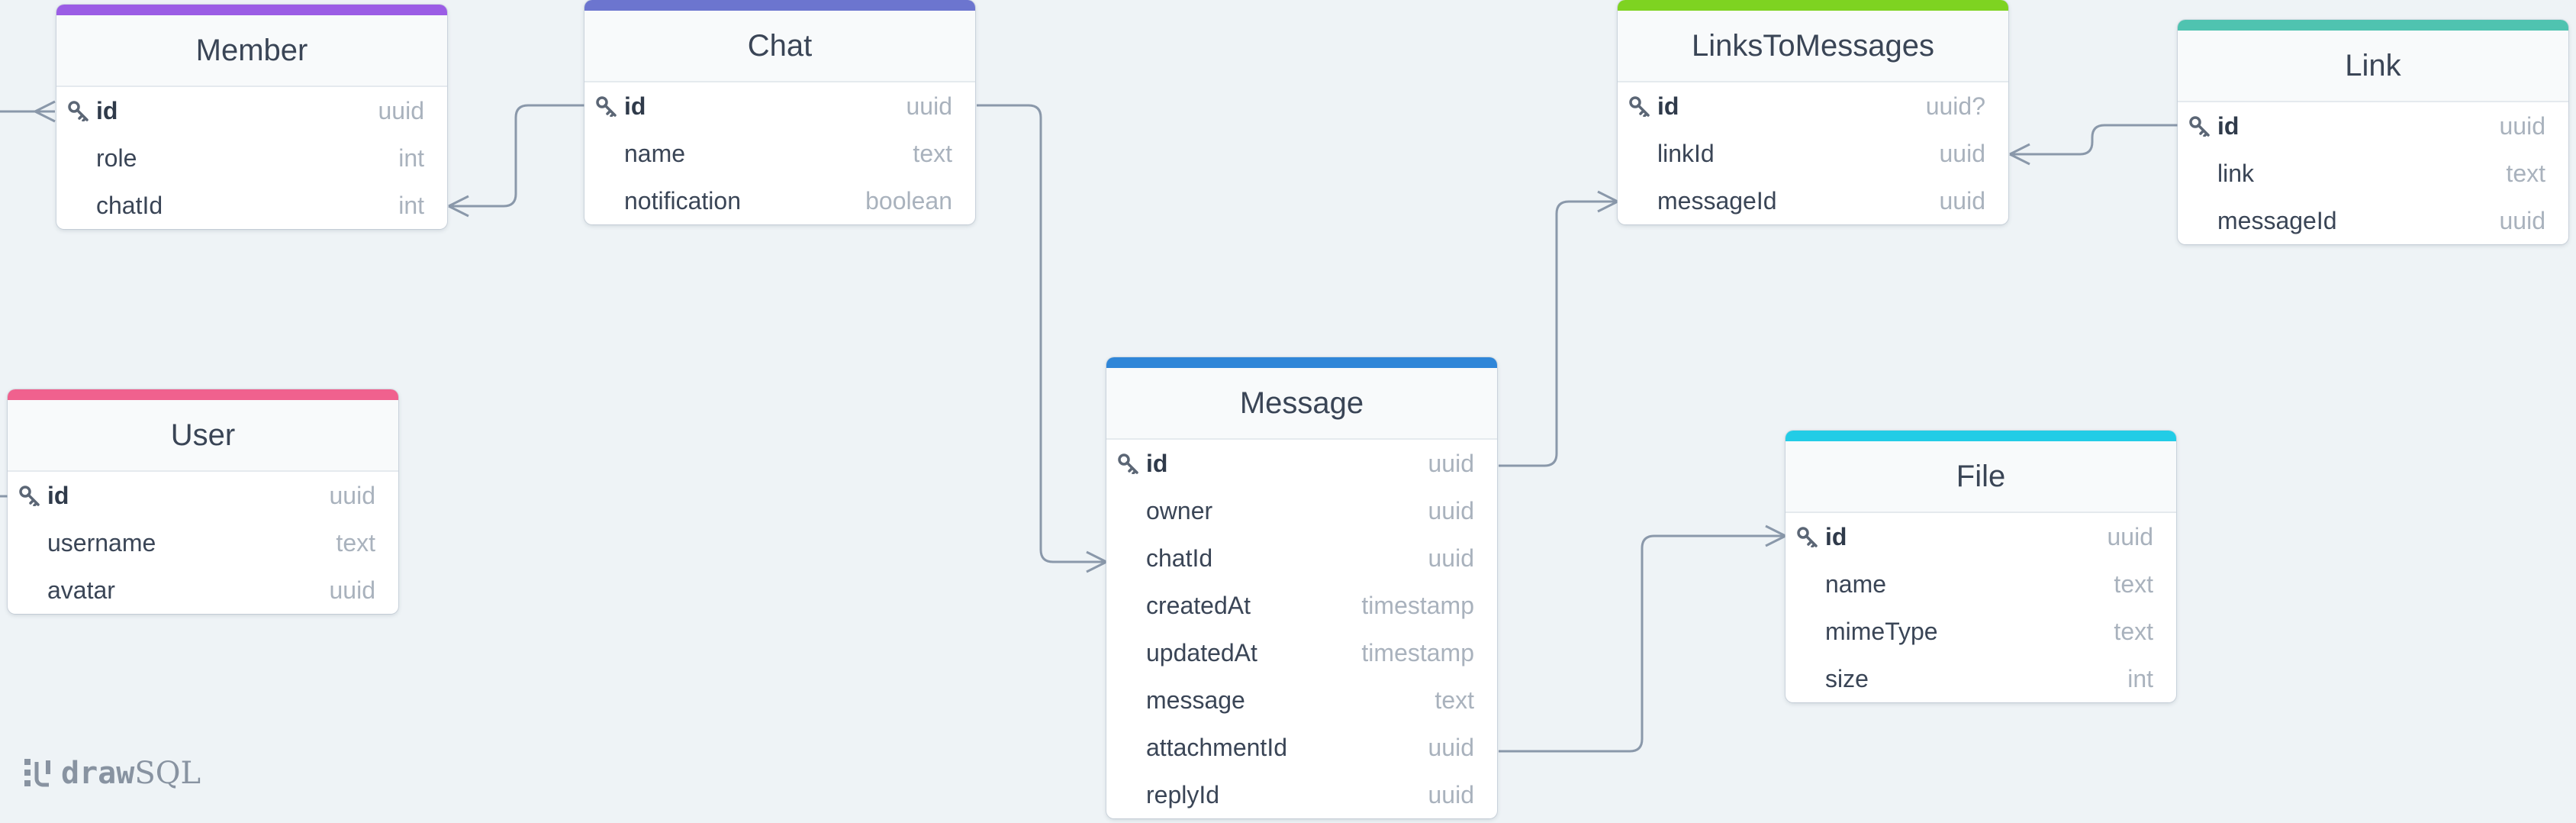  Describe the element at coordinates (1195, 700) in the screenshot. I see `field-name: message` at that location.